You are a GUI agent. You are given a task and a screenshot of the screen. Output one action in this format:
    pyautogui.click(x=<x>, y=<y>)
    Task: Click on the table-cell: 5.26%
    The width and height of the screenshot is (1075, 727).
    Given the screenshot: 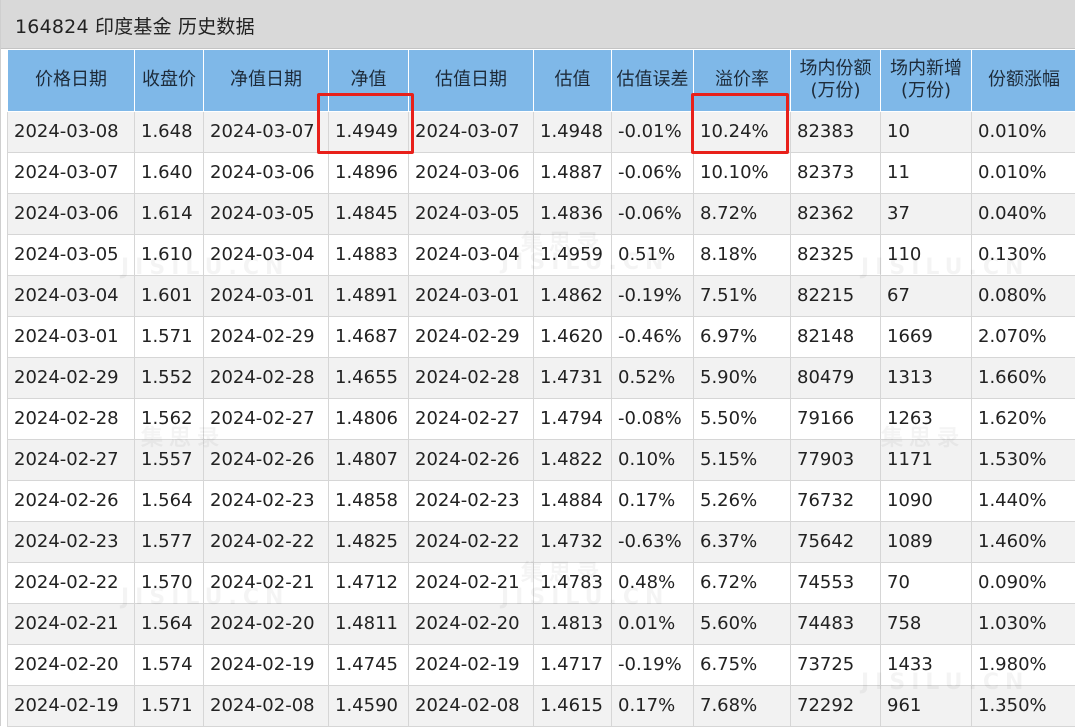 What is the action you would take?
    pyautogui.click(x=742, y=500)
    